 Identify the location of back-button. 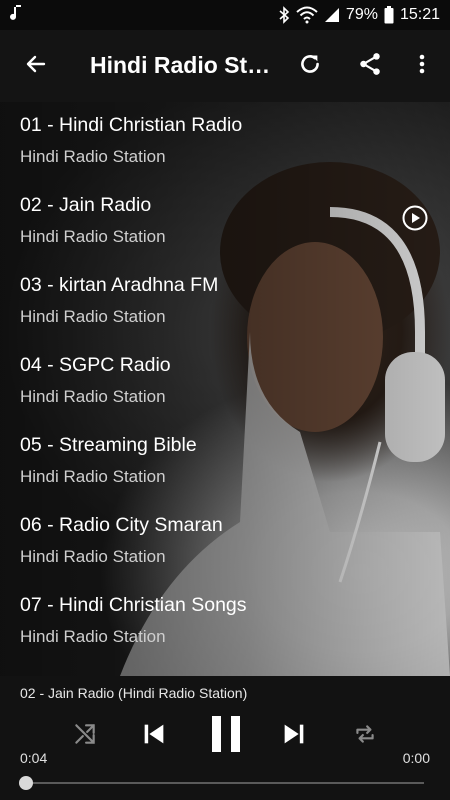
(36, 66).